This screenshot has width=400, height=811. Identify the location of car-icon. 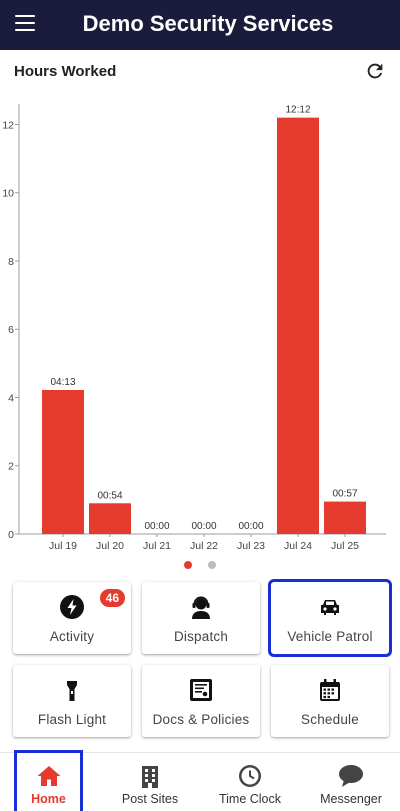
(330, 607).